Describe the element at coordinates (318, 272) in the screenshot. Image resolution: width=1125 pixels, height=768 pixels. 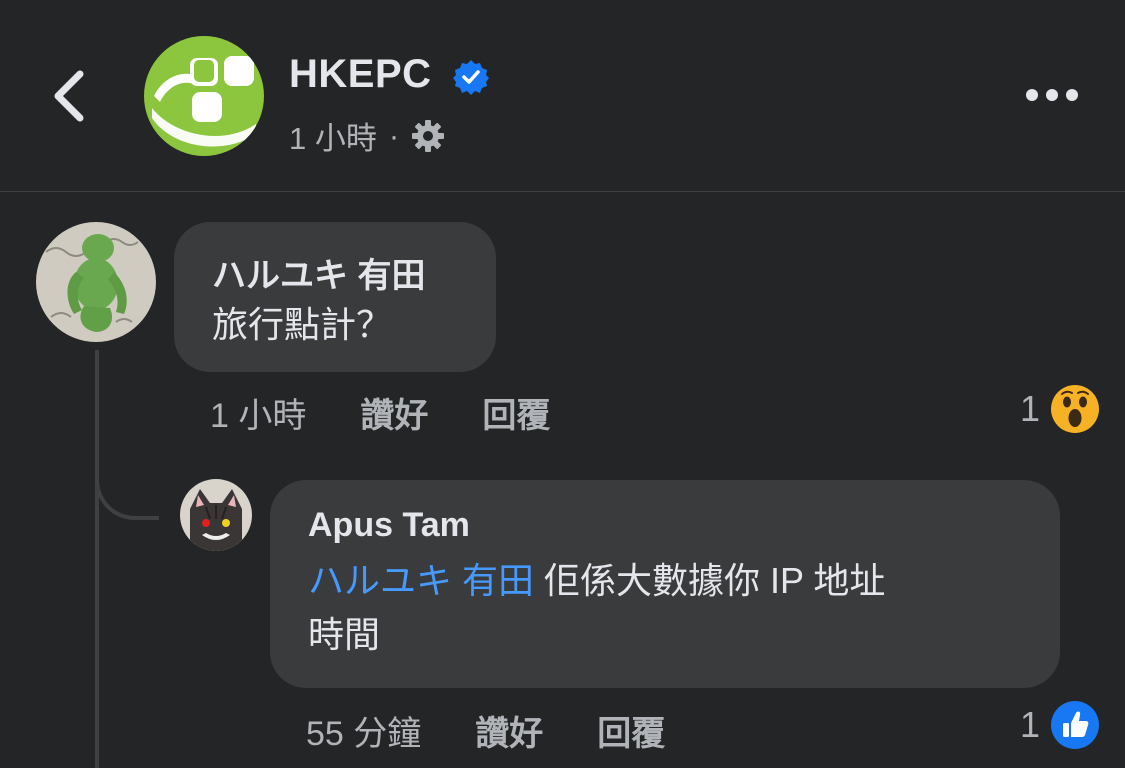
I see `comment-author: ハルユキ 有田` at that location.